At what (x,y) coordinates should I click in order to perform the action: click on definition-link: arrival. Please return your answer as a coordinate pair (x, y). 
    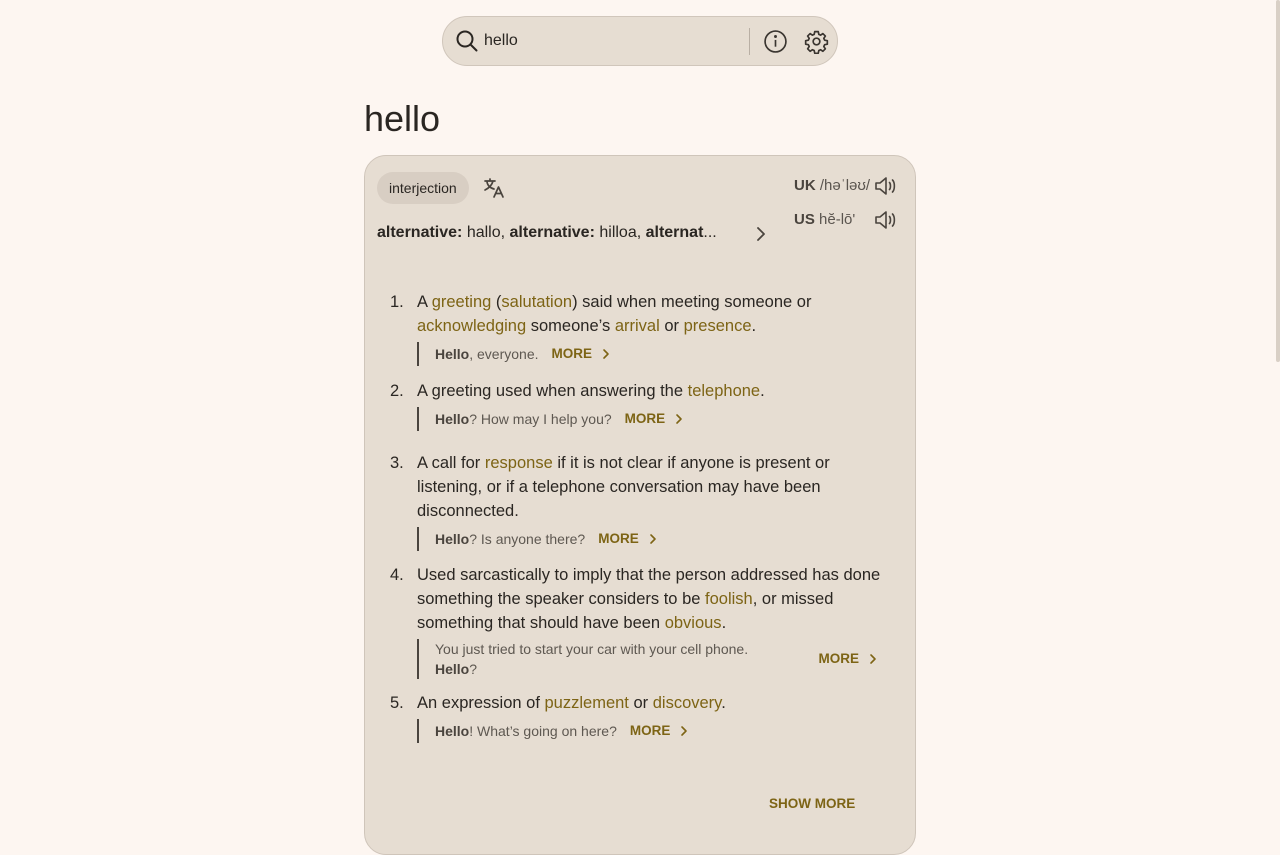
    Looking at the image, I should click on (637, 326).